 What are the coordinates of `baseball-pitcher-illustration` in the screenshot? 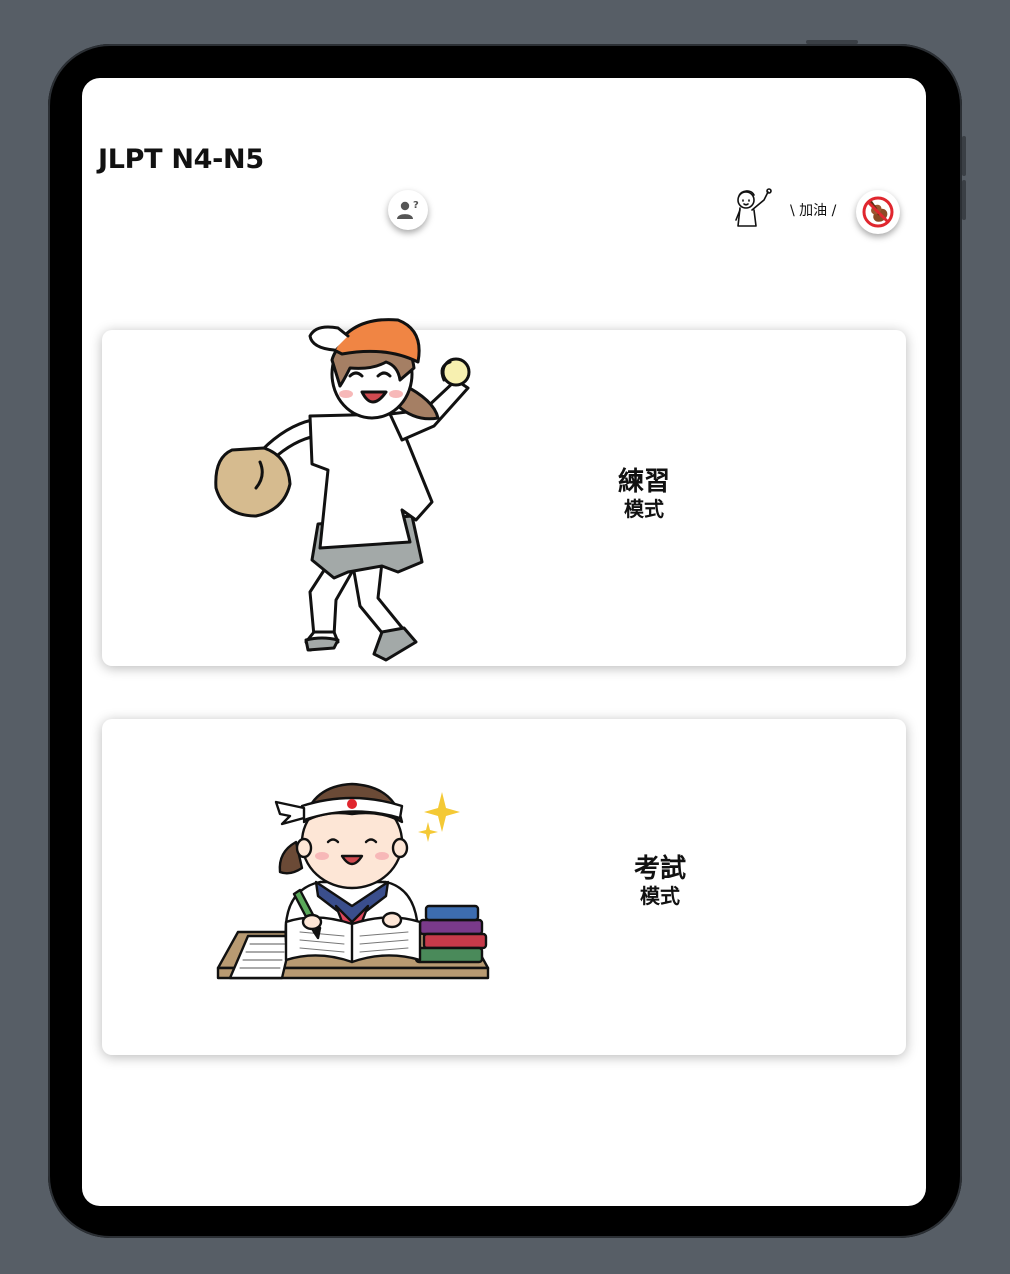 It's located at (342, 490).